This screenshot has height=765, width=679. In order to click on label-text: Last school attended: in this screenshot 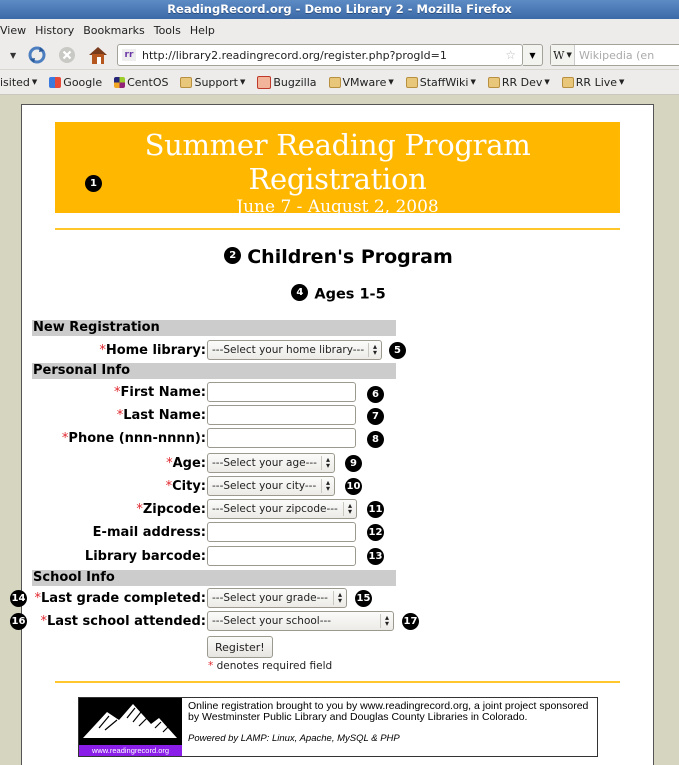, I will do `click(126, 621)`.